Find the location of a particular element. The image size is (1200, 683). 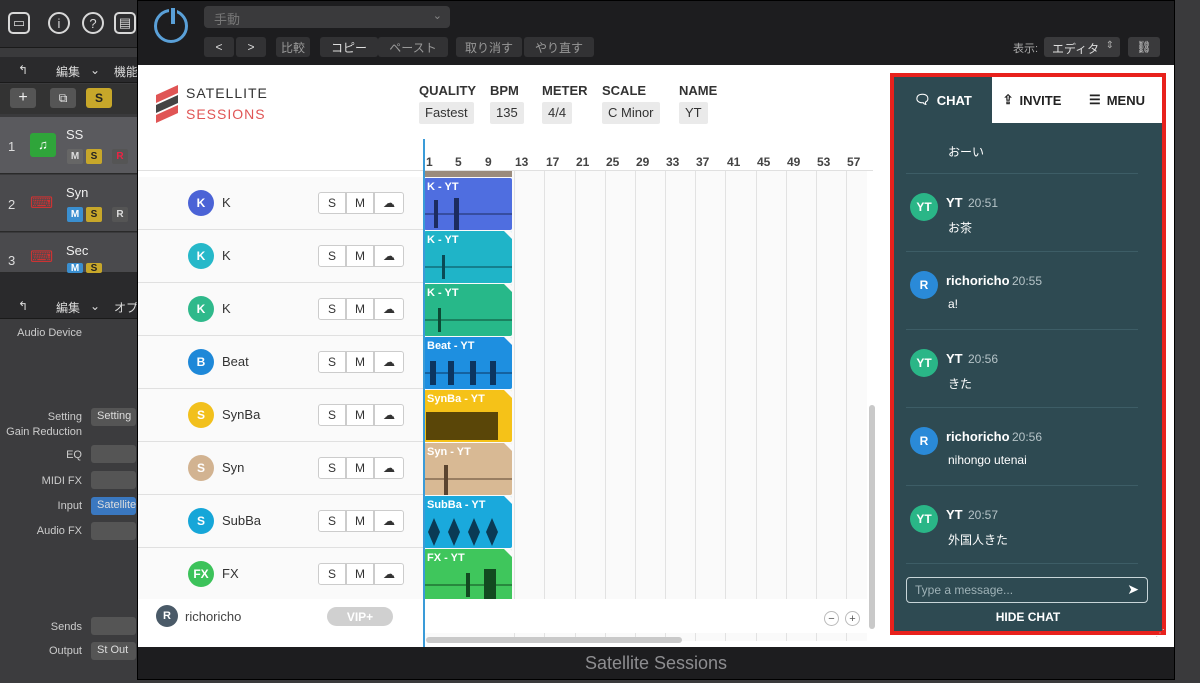

info-icon: i is located at coordinates (59, 23).